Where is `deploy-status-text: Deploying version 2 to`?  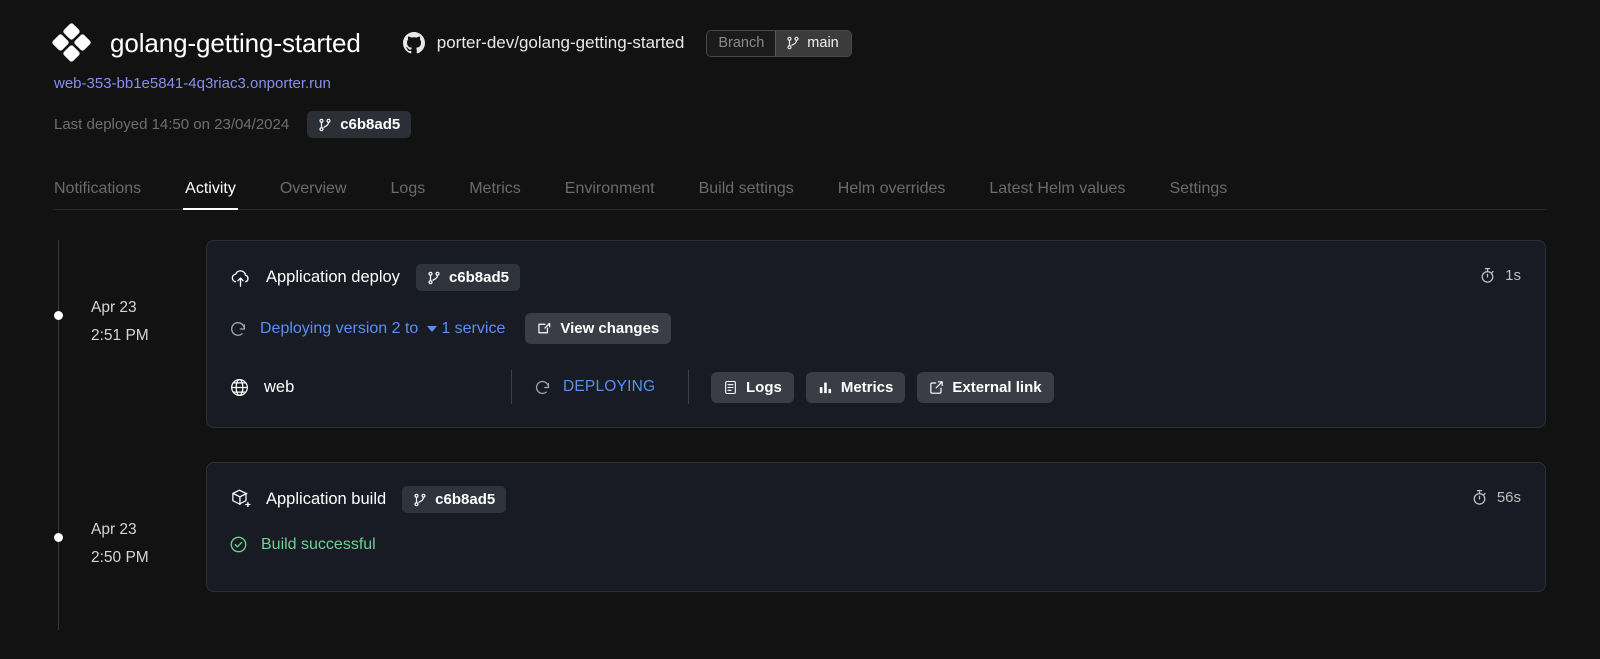
deploy-status-text: Deploying version 2 to is located at coordinates (339, 328).